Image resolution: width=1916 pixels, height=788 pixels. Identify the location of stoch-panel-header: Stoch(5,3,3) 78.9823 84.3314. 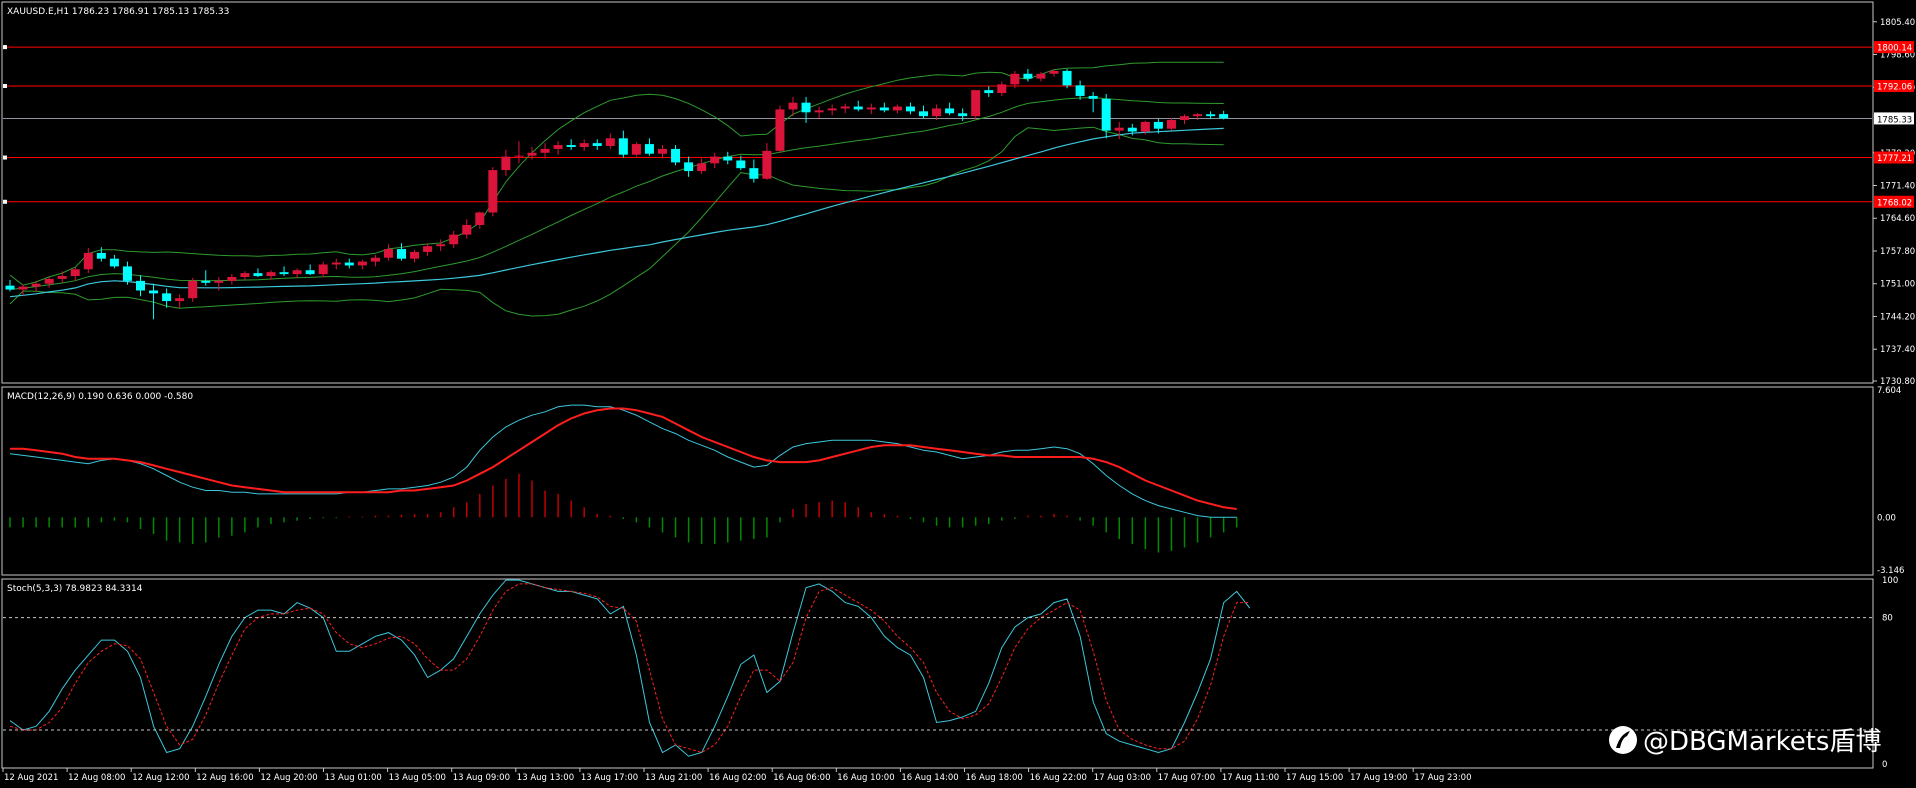
(75, 589).